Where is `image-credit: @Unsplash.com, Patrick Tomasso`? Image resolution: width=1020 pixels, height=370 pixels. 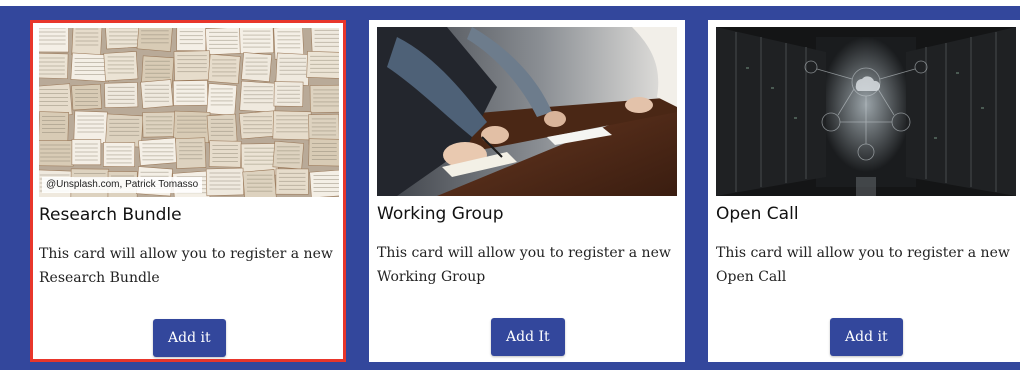 image-credit: @Unsplash.com, Patrick Tomasso is located at coordinates (122, 185).